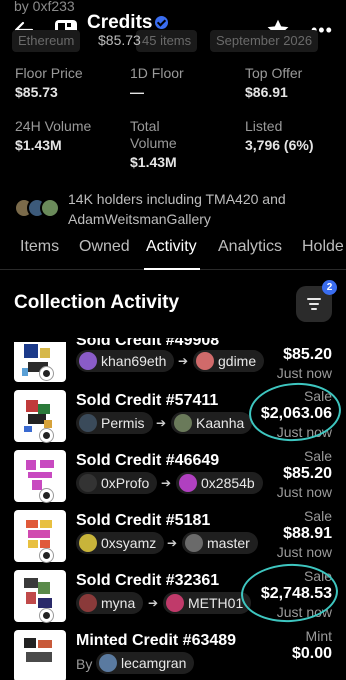 The width and height of the screenshot is (346, 680). Describe the element at coordinates (264, 126) in the screenshot. I see `stat-label: Listed` at that location.